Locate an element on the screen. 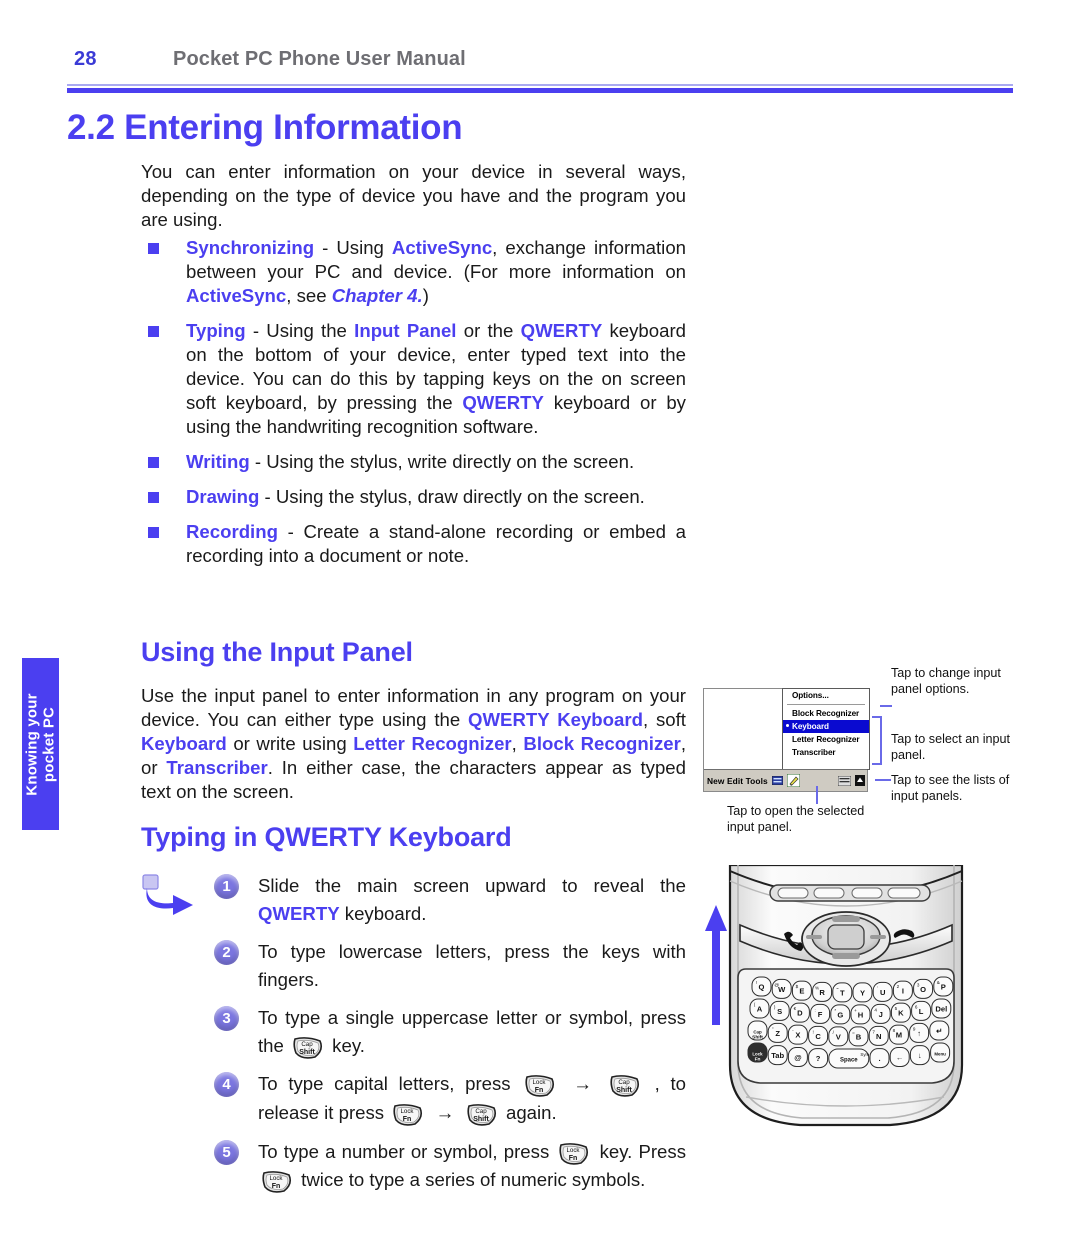 The image size is (1080, 1259). svg-text: Space is located at coordinates (849, 1061).